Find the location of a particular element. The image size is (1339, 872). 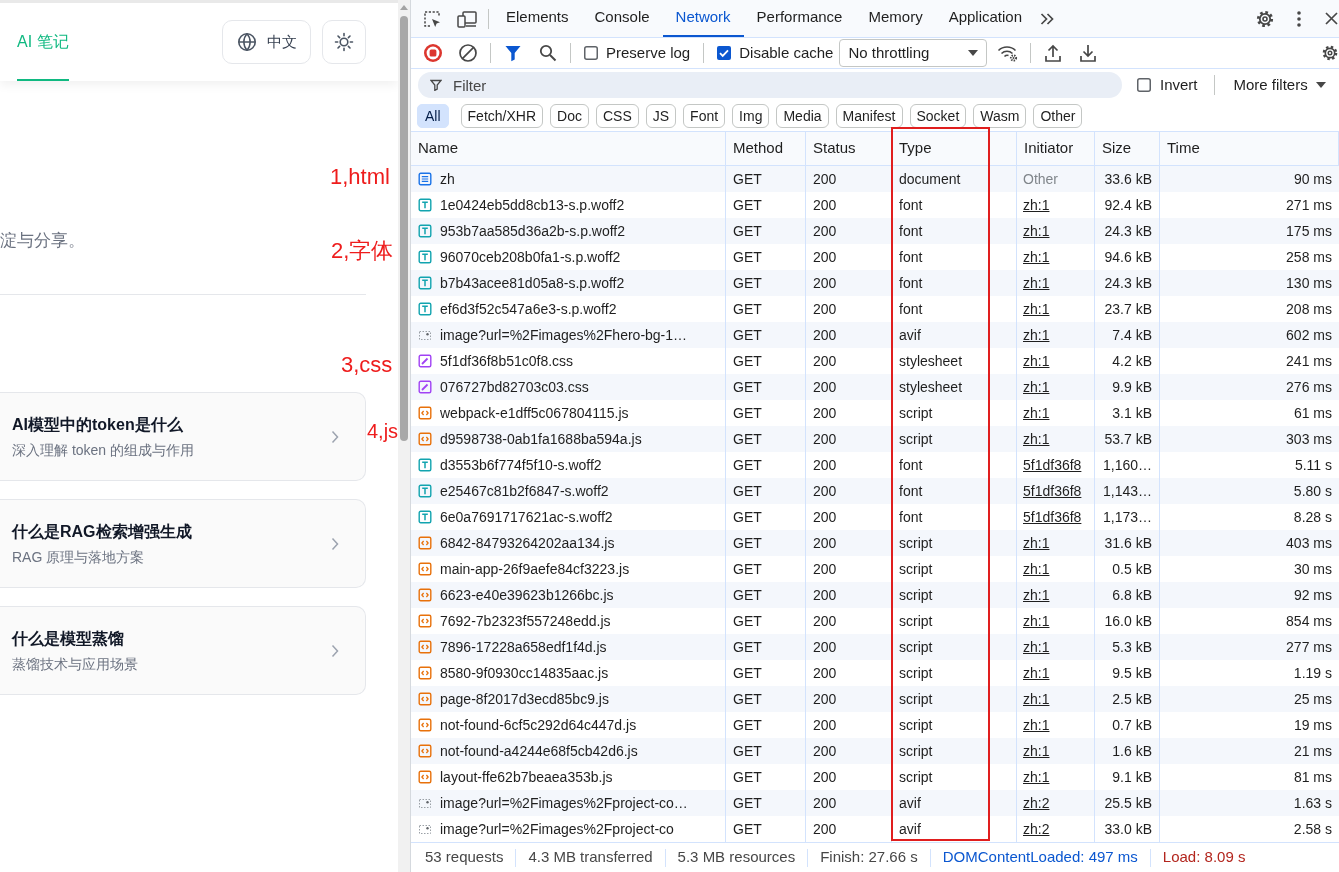

card-subtitle: 蒸馏技术与应用场景 is located at coordinates (75, 664).